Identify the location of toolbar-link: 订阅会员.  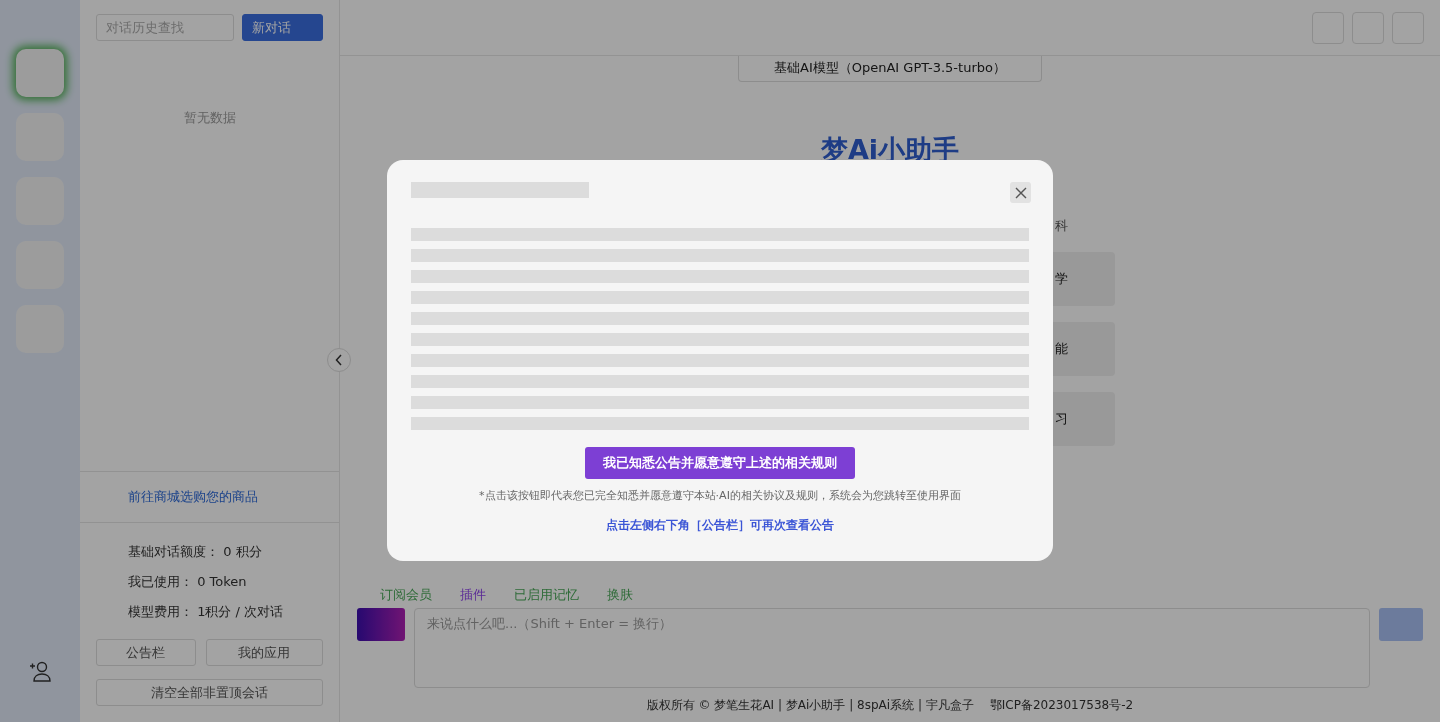
(406, 597).